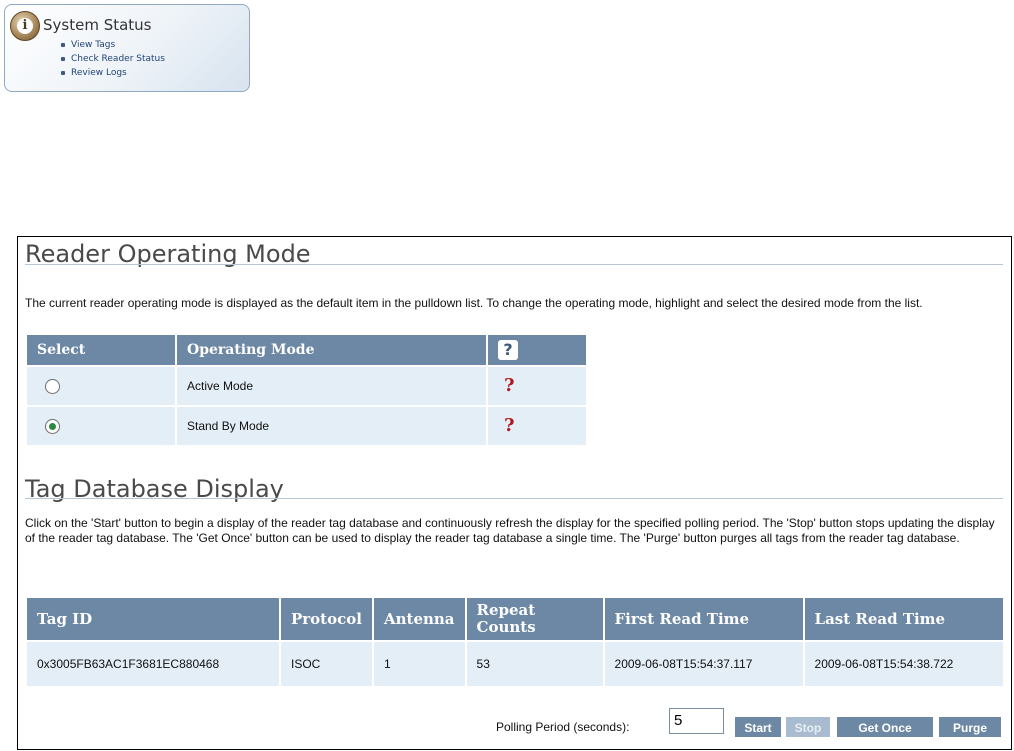 This screenshot has width=1014, height=751. I want to click on mode-label-standby: Stand By Mode, so click(331, 426).